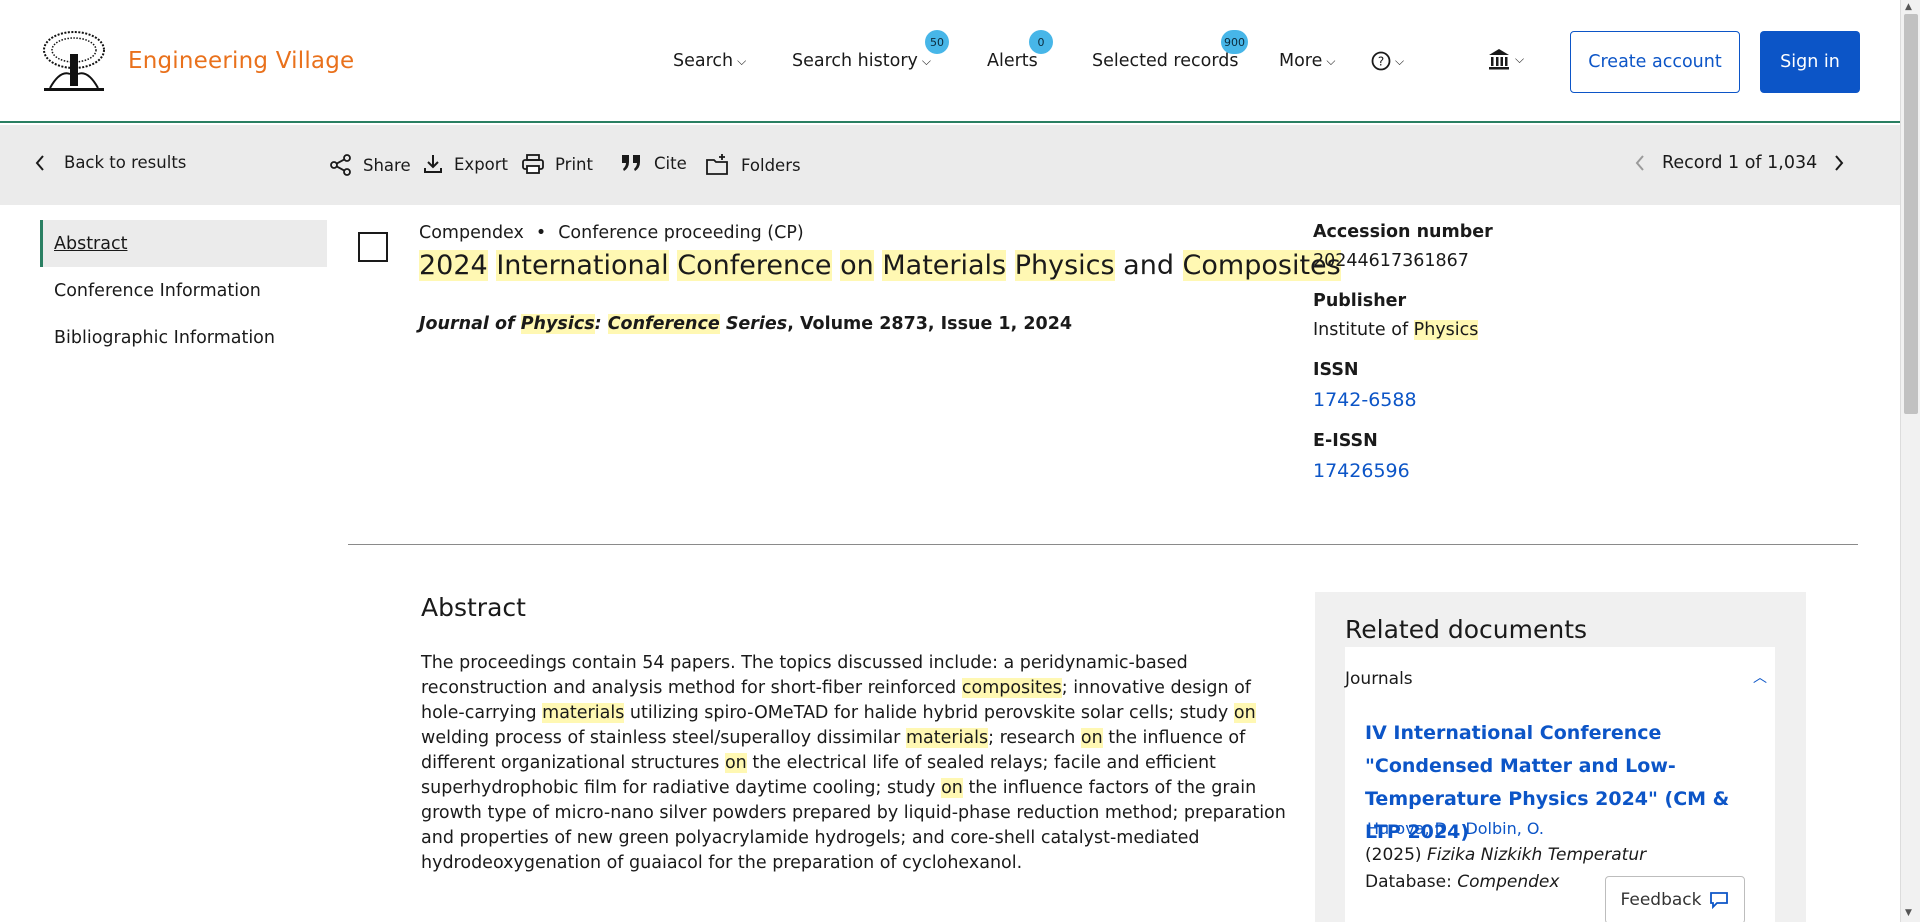 This screenshot has height=922, width=1920. Describe the element at coordinates (1563, 471) in the screenshot. I see `eissn-link: 17426596` at that location.